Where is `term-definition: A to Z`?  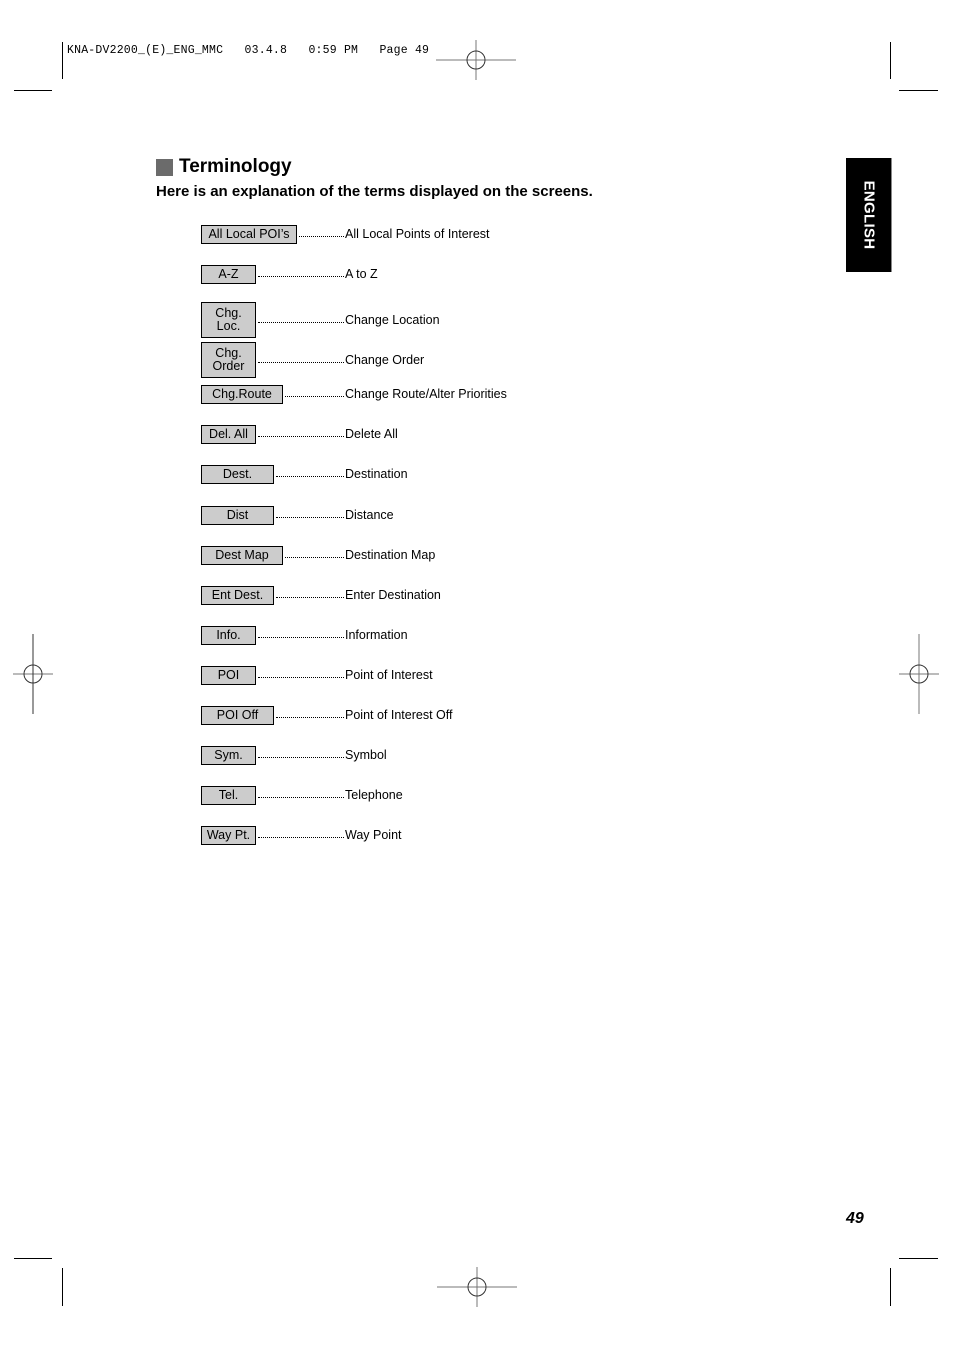 term-definition: A to Z is located at coordinates (361, 274).